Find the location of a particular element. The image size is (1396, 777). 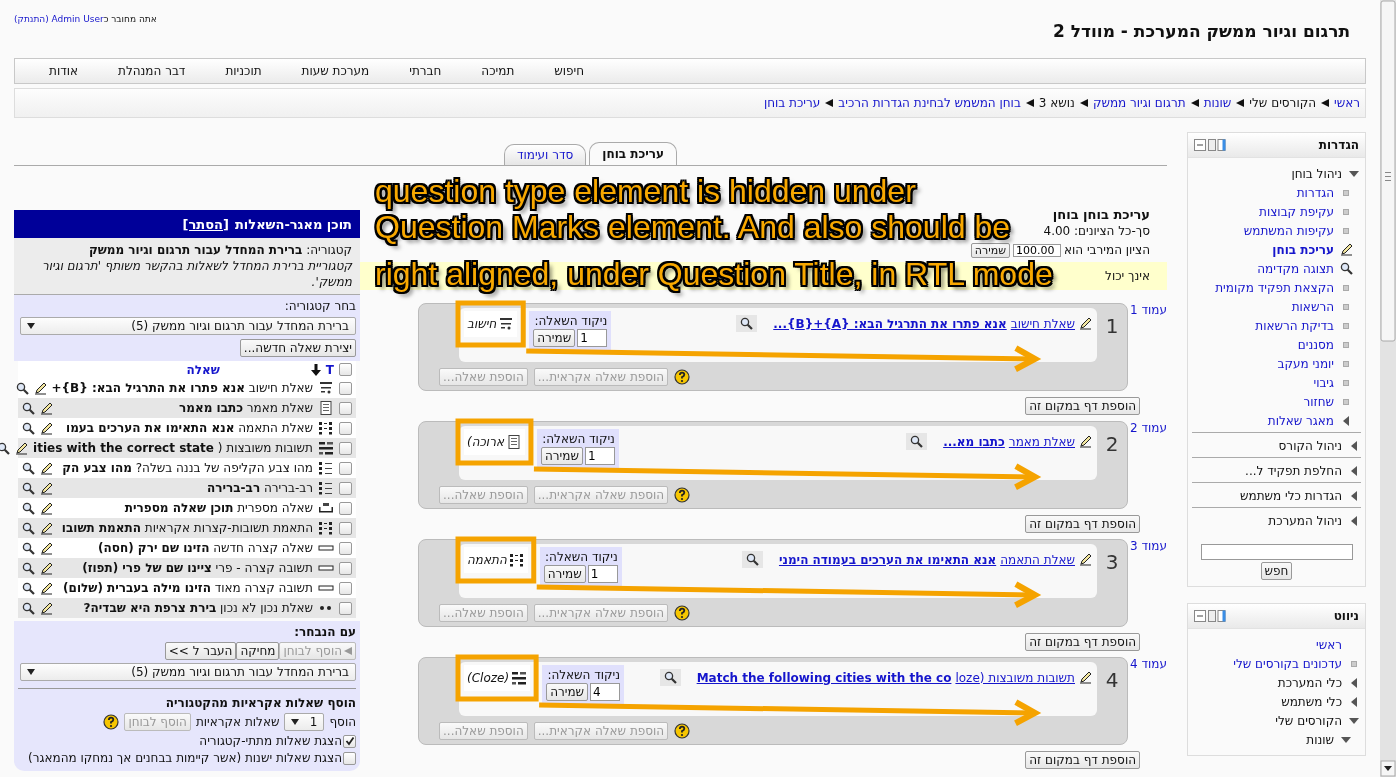

tree-item: ניהול המערכת is located at coordinates (1305, 520).